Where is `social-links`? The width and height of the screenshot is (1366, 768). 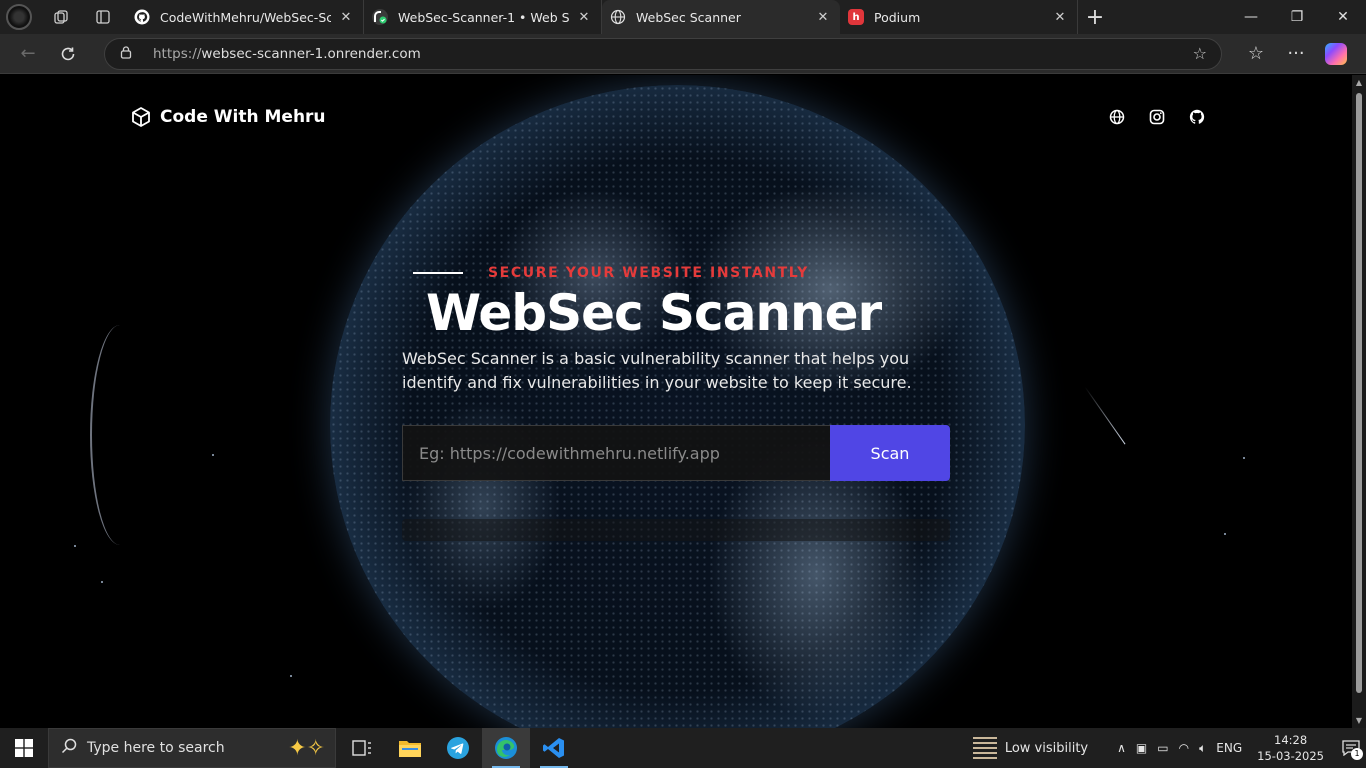 social-links is located at coordinates (1157, 117).